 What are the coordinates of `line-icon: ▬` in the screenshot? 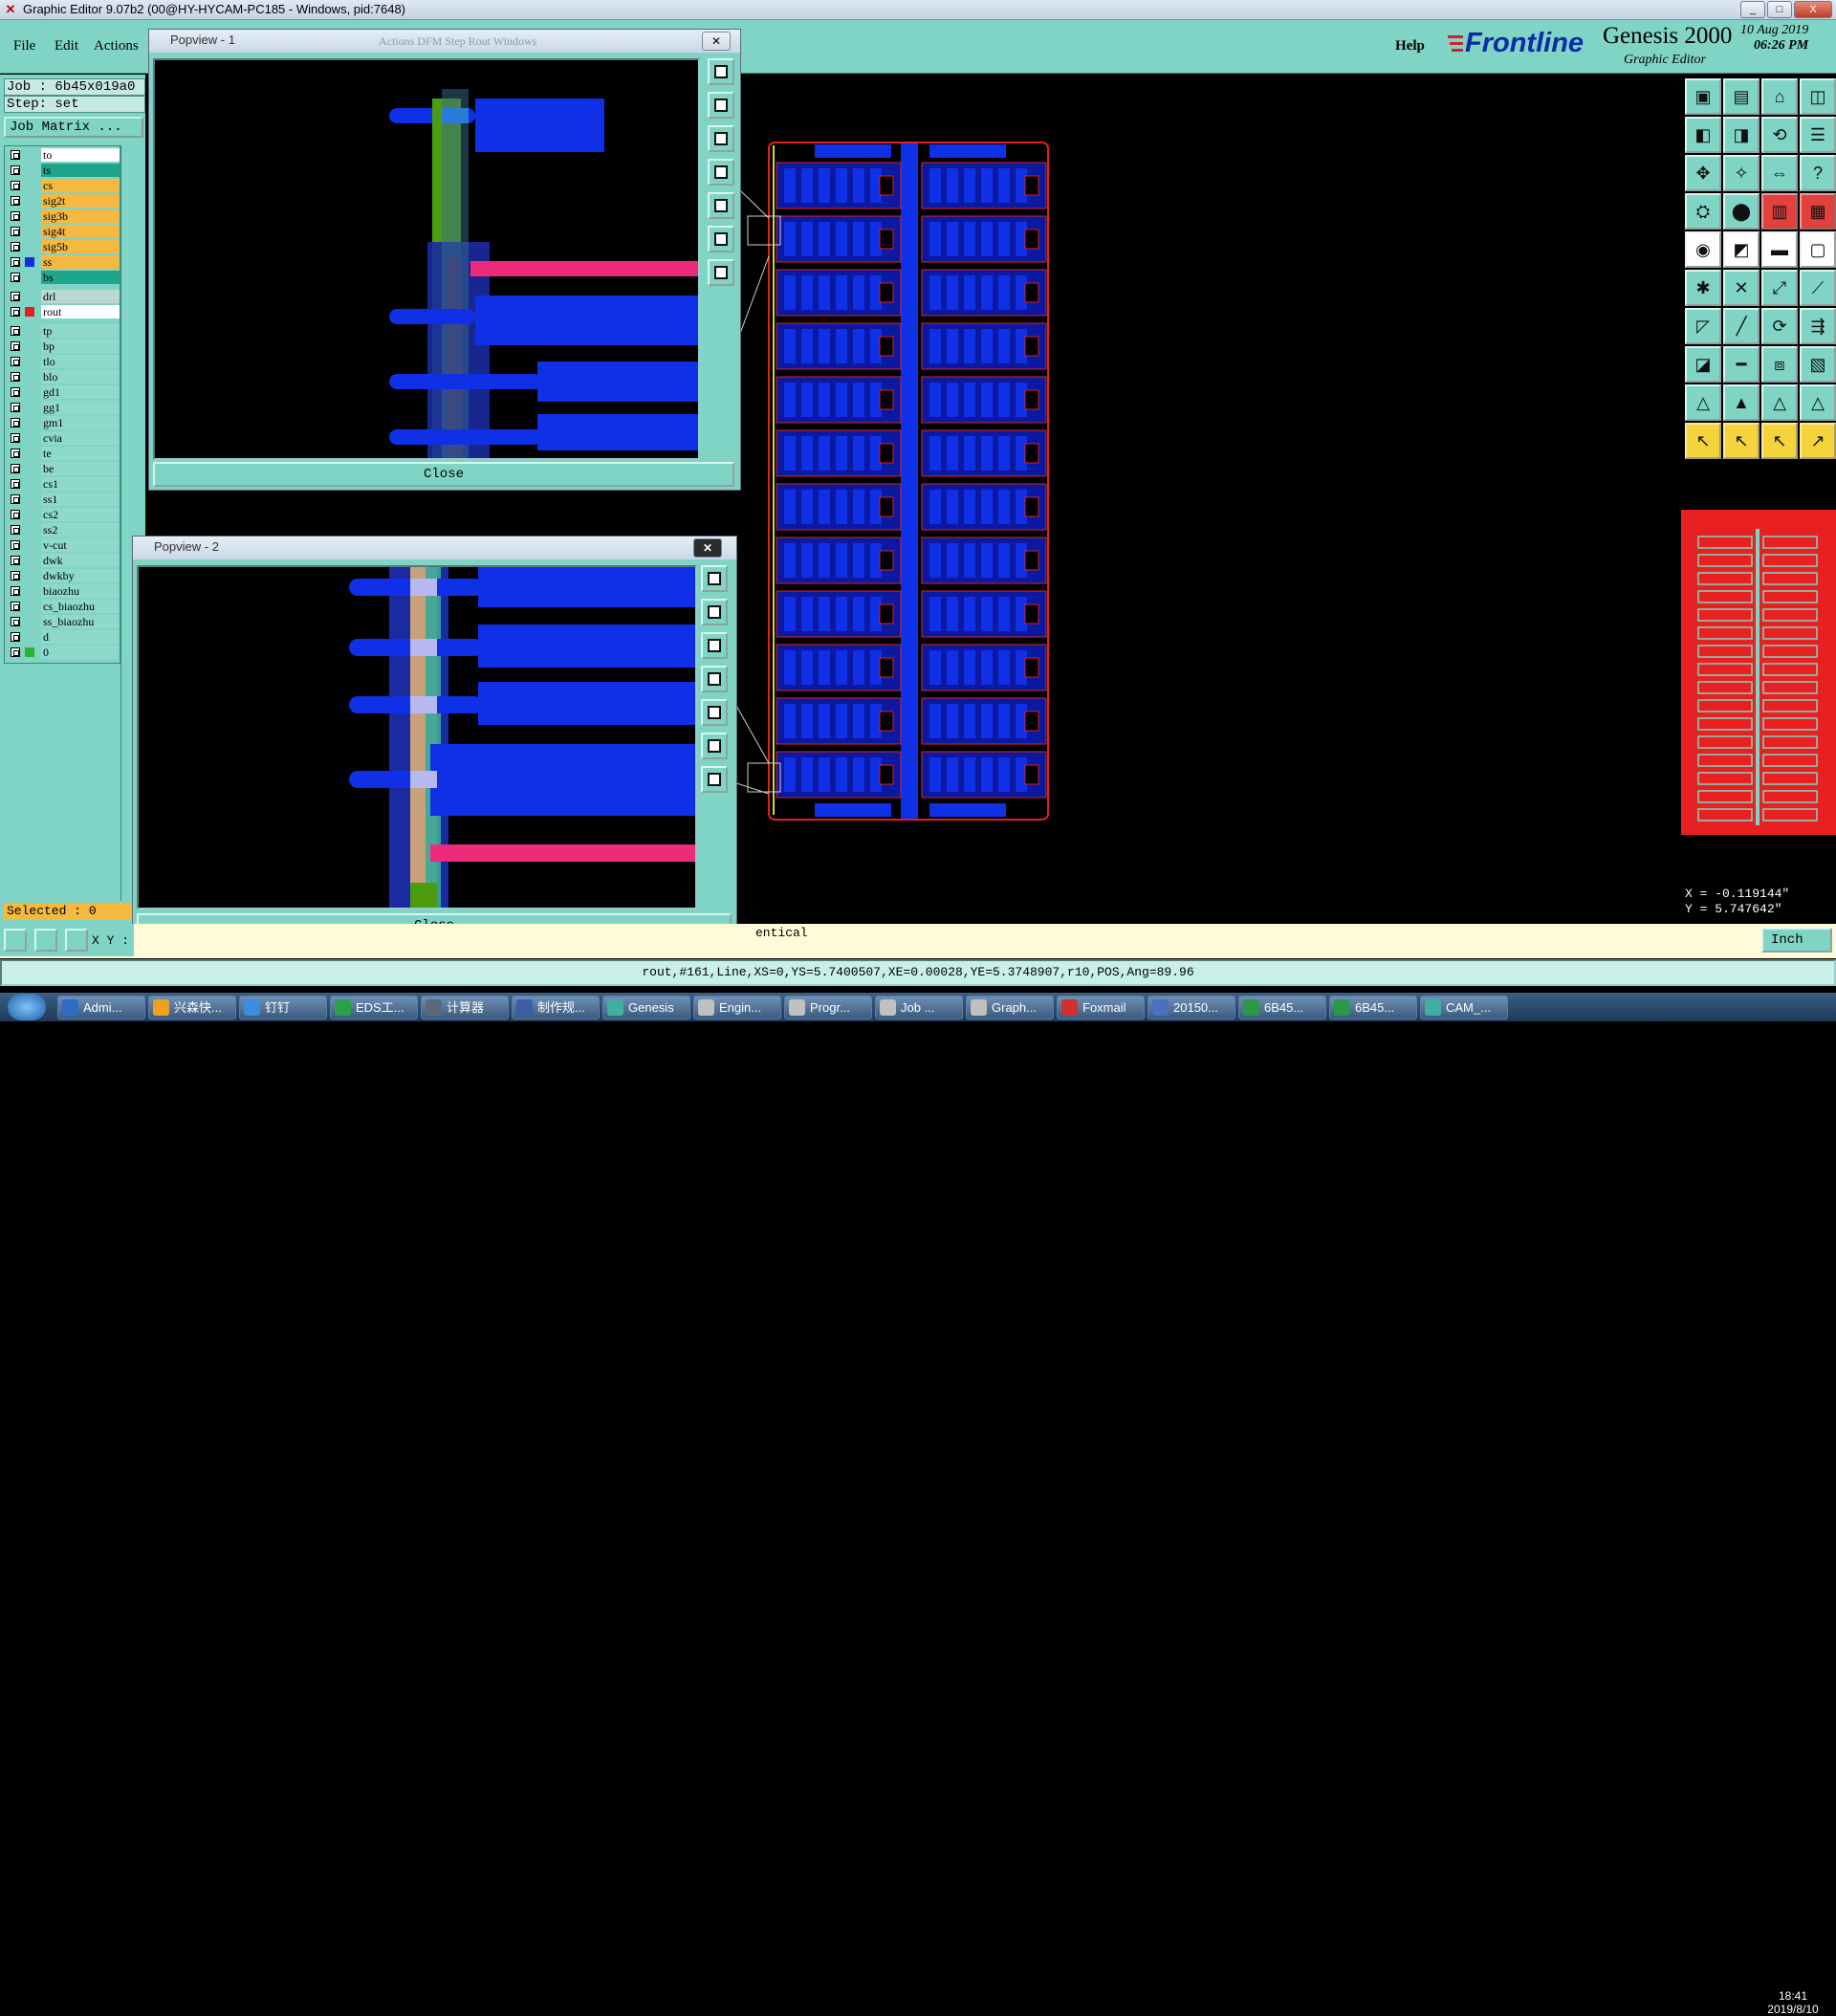 It's located at (1780, 249).